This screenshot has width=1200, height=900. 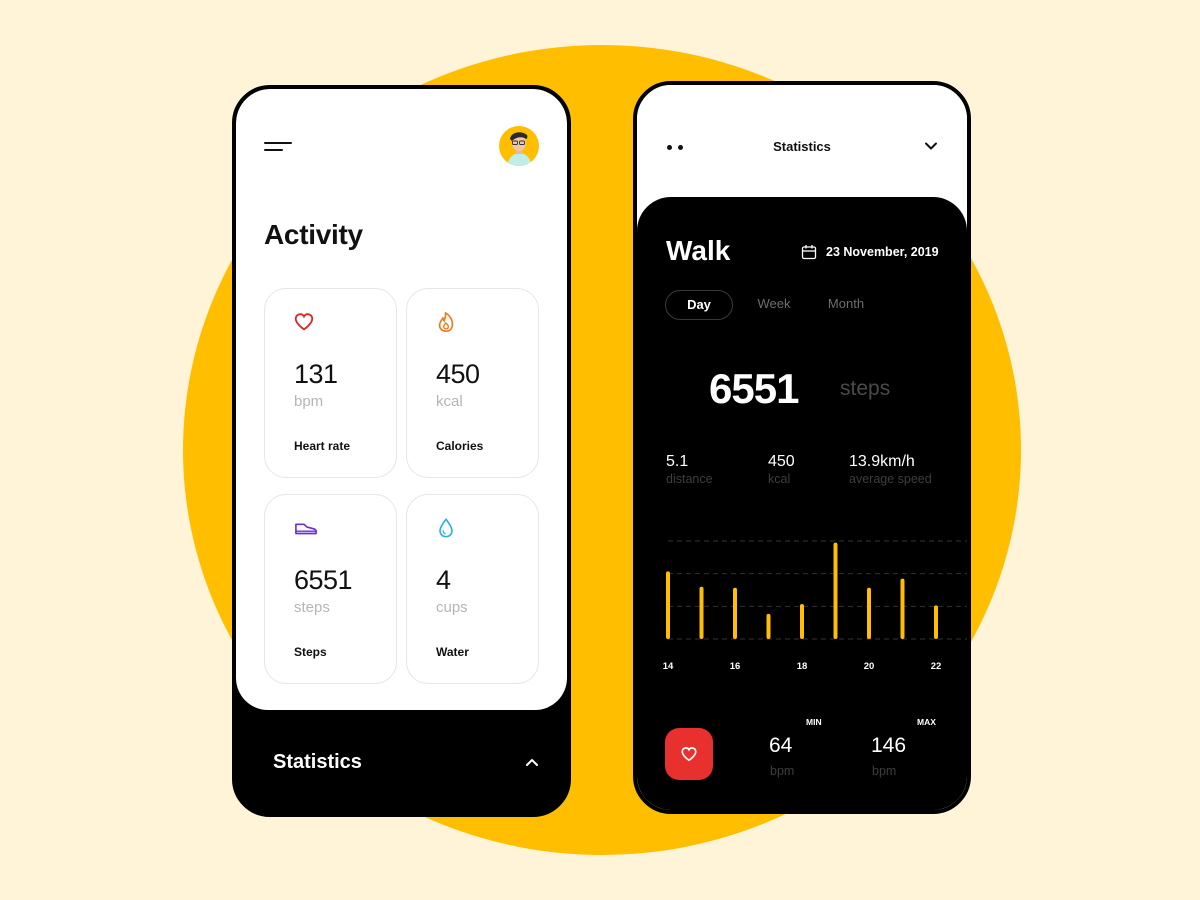 What do you see at coordinates (869, 666) in the screenshot?
I see `chart-tick-label: 20` at bounding box center [869, 666].